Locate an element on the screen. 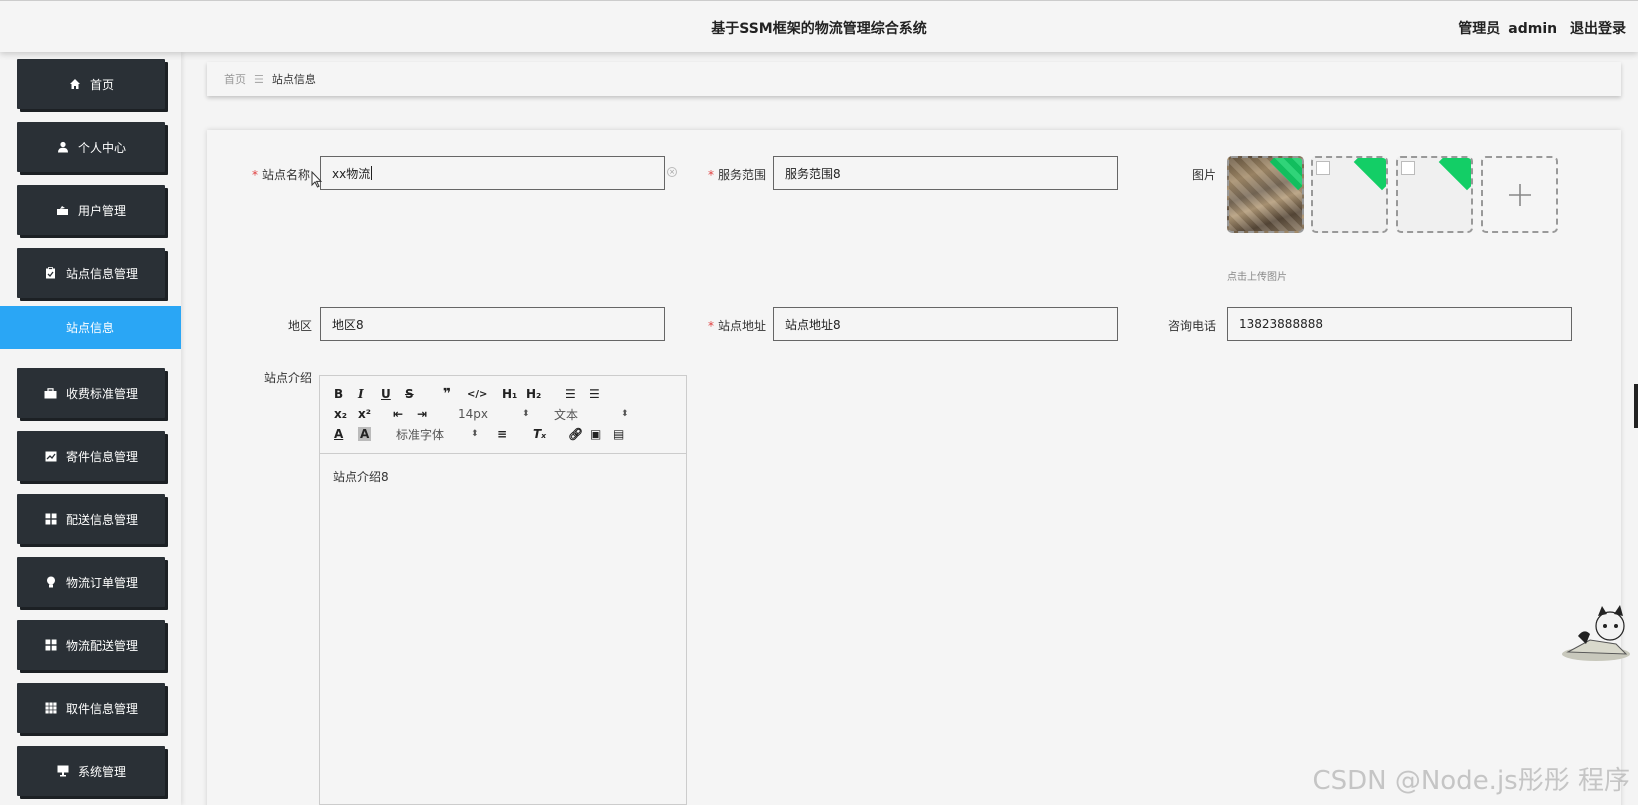 The height and width of the screenshot is (805, 1638). station-address-input: 站点地址8 is located at coordinates (945, 324).